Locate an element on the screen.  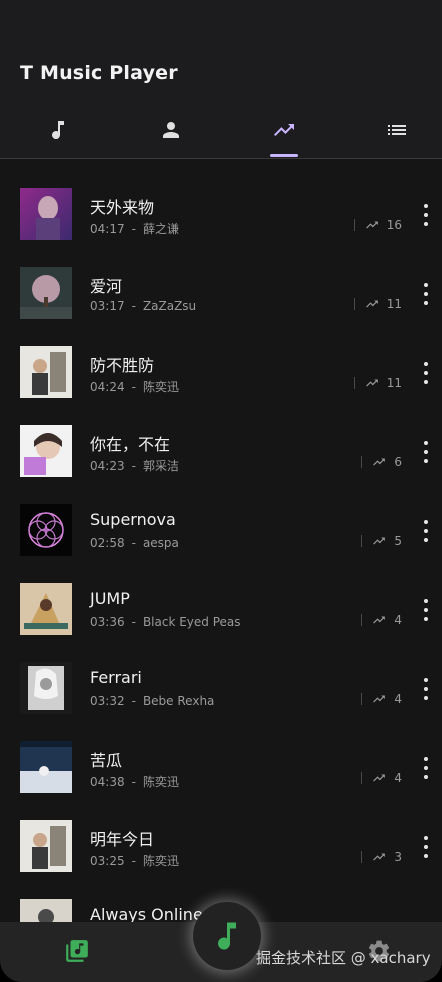
song-title: 天外来物 is located at coordinates (122, 207).